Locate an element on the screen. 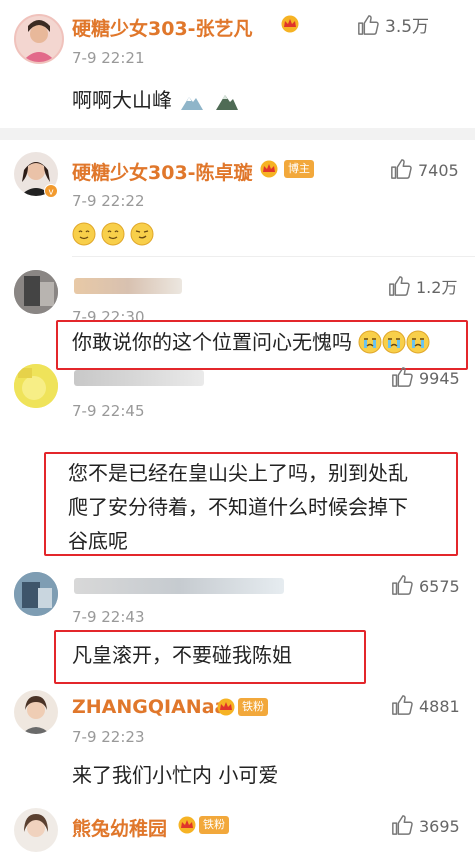  comment-text: 啊啊大山峰 is located at coordinates (156, 100).